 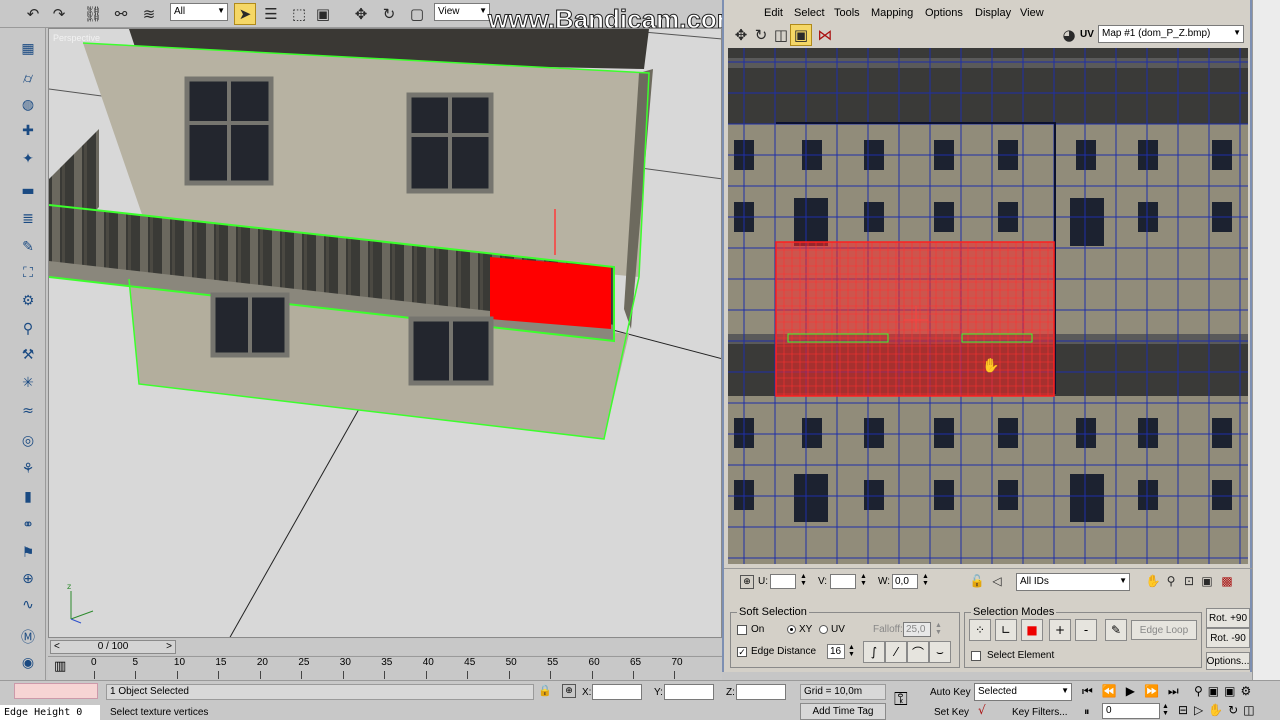 I want to click on vertex-mode-icon: ⁘, so click(x=980, y=630).